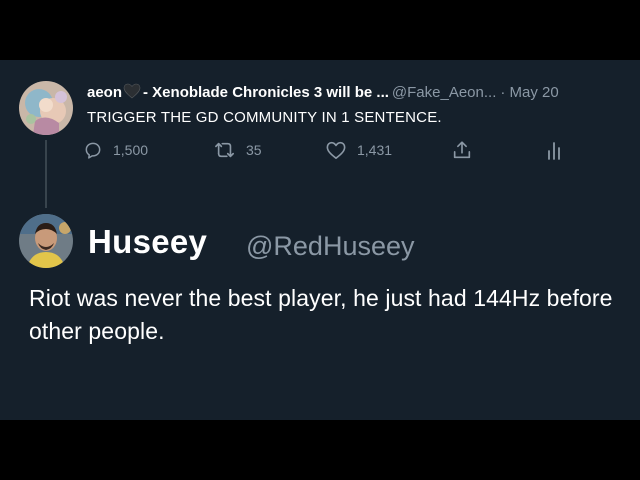 The width and height of the screenshot is (640, 480). What do you see at coordinates (375, 150) in the screenshot?
I see `like-count: 1,431` at bounding box center [375, 150].